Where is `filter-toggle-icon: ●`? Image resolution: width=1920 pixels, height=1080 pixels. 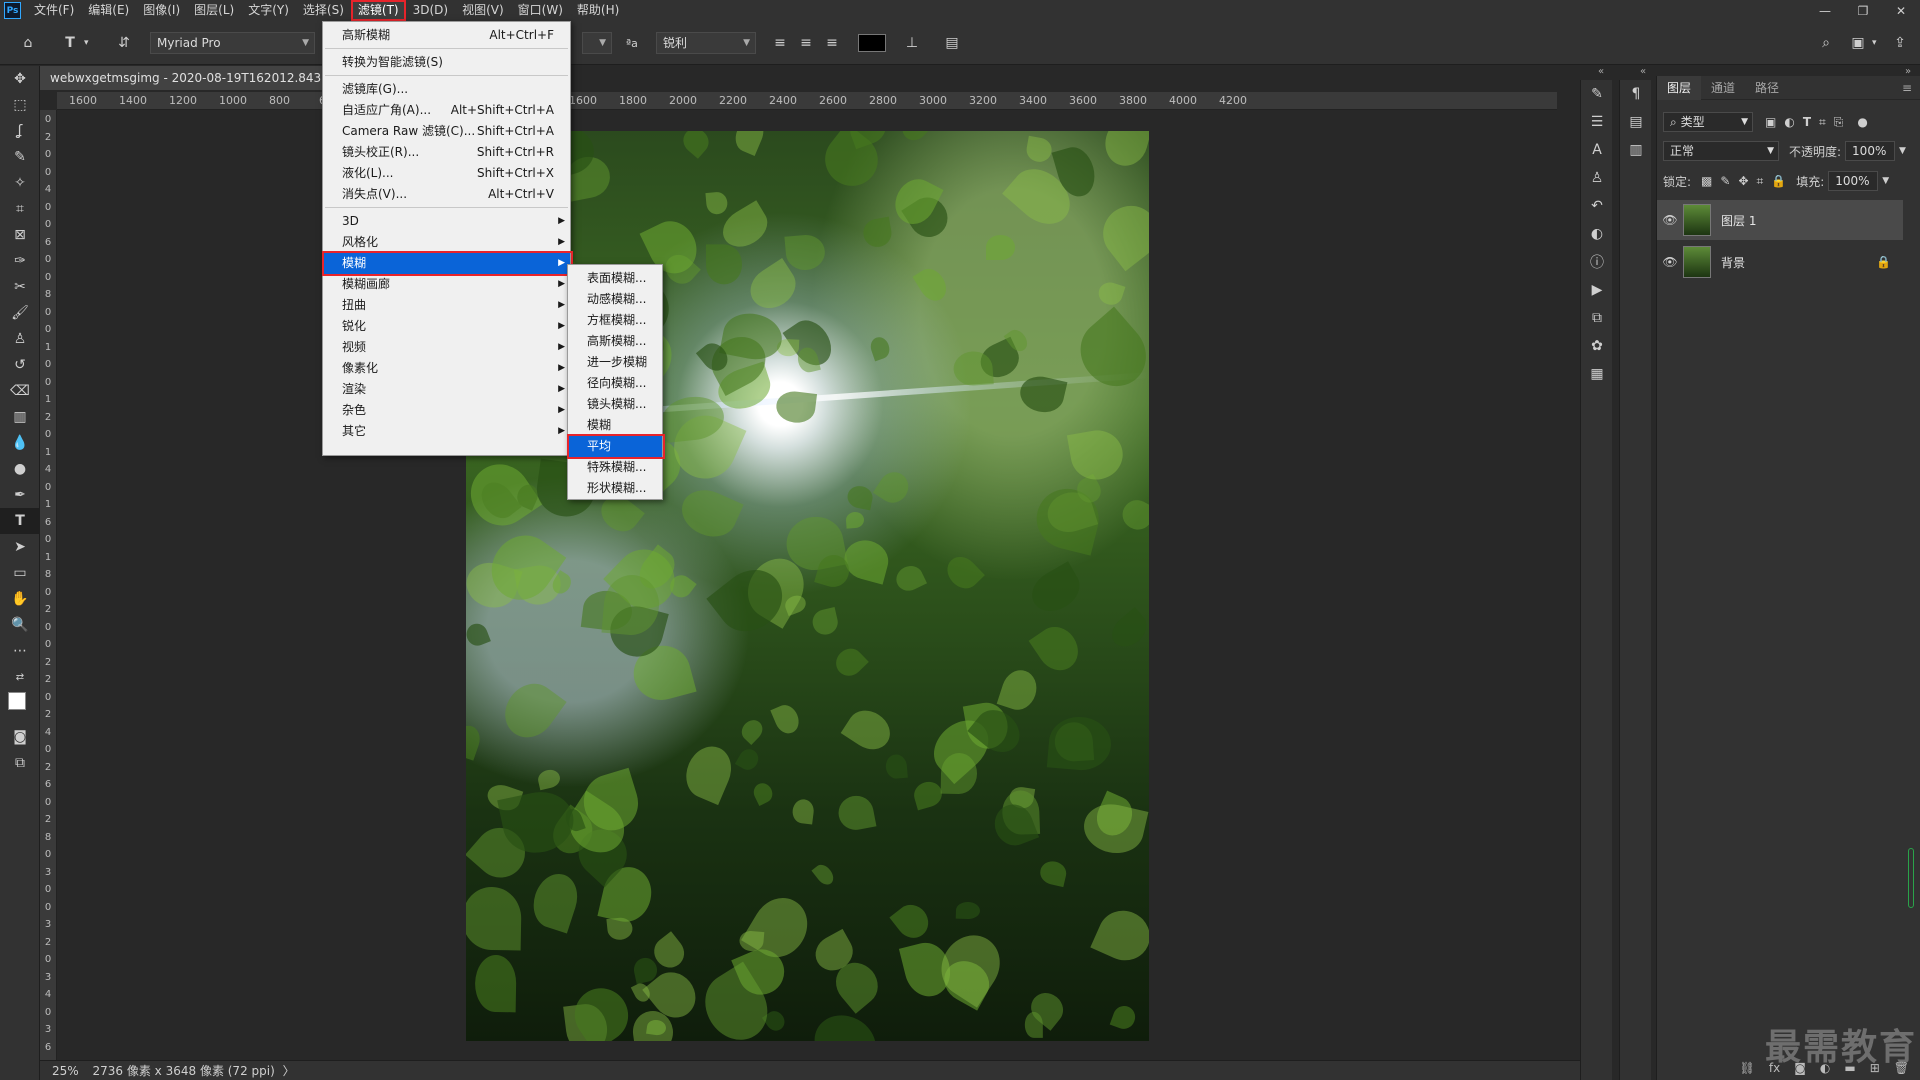
filter-toggle-icon: ● is located at coordinates (1862, 122).